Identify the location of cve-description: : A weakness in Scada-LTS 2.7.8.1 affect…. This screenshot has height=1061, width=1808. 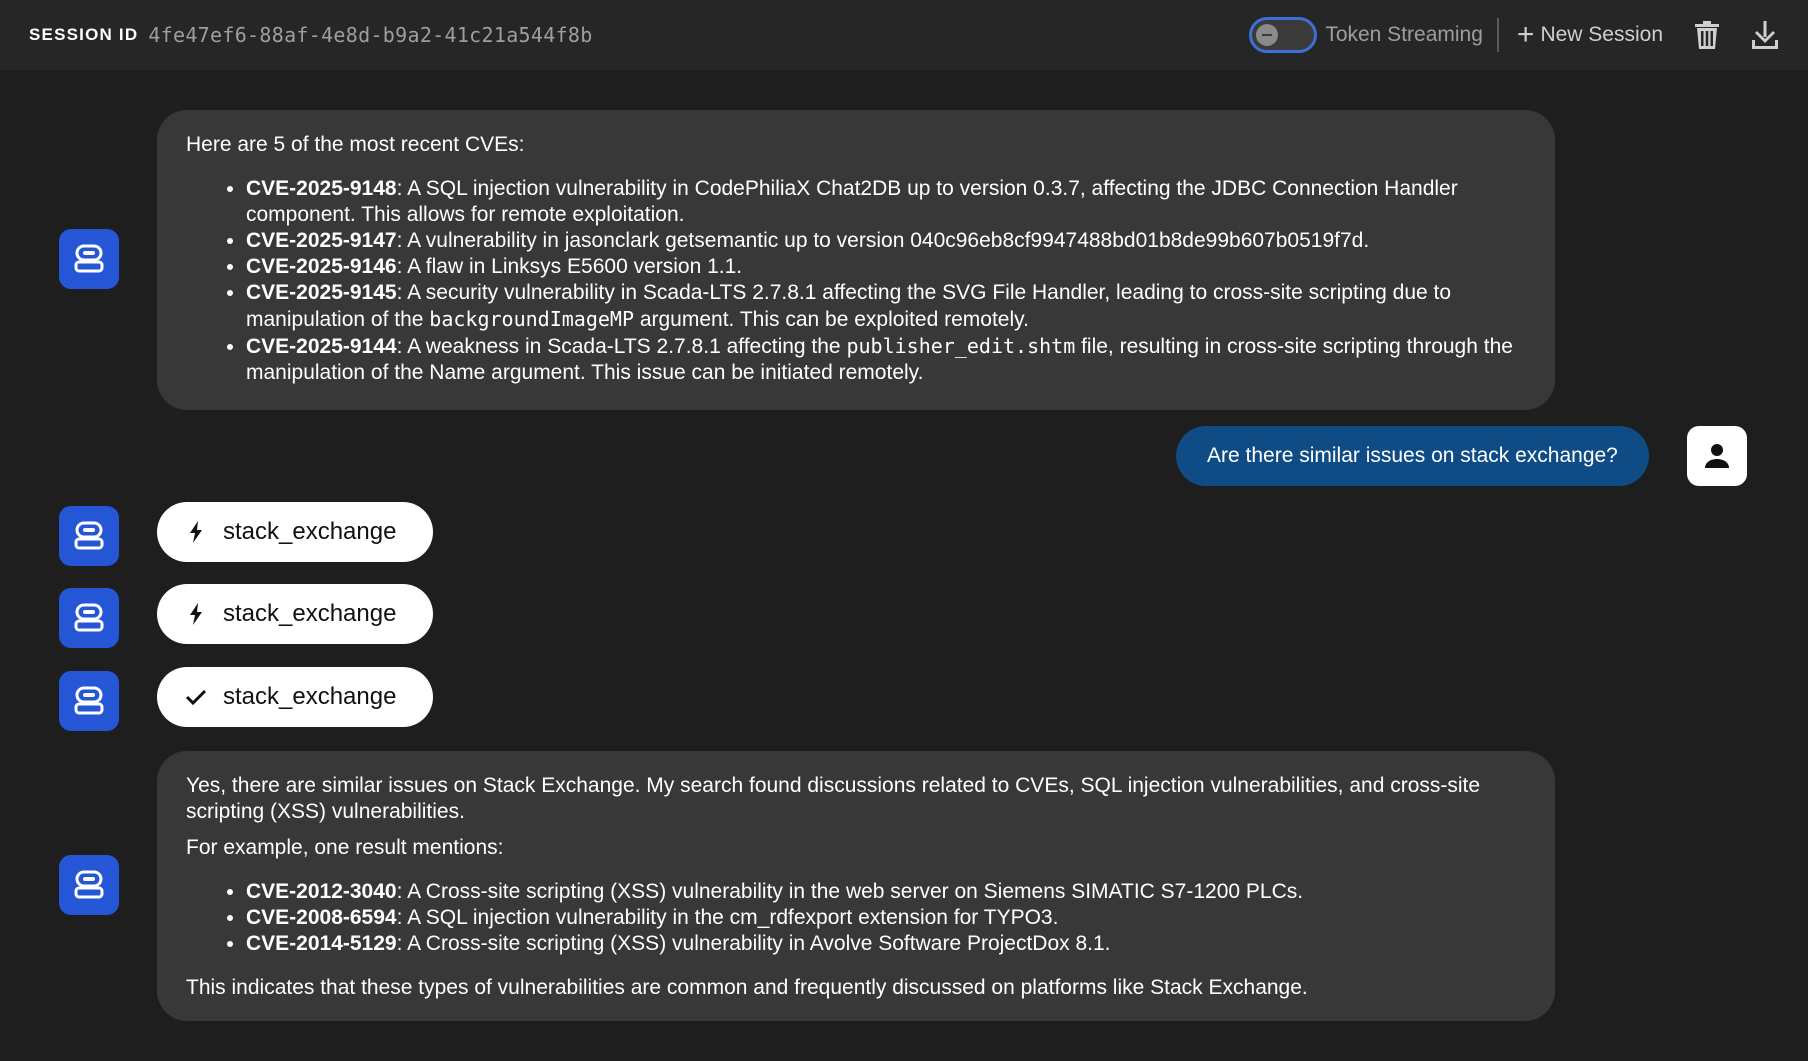
(621, 346).